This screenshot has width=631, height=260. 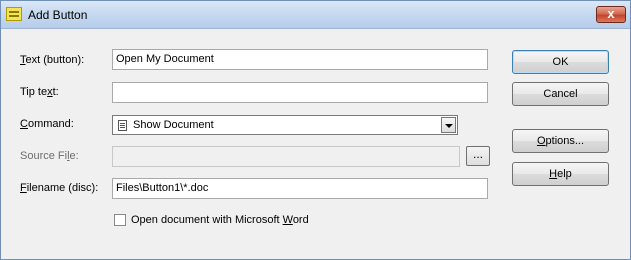 What do you see at coordinates (448, 125) in the screenshot?
I see `chevron-down-icon` at bounding box center [448, 125].